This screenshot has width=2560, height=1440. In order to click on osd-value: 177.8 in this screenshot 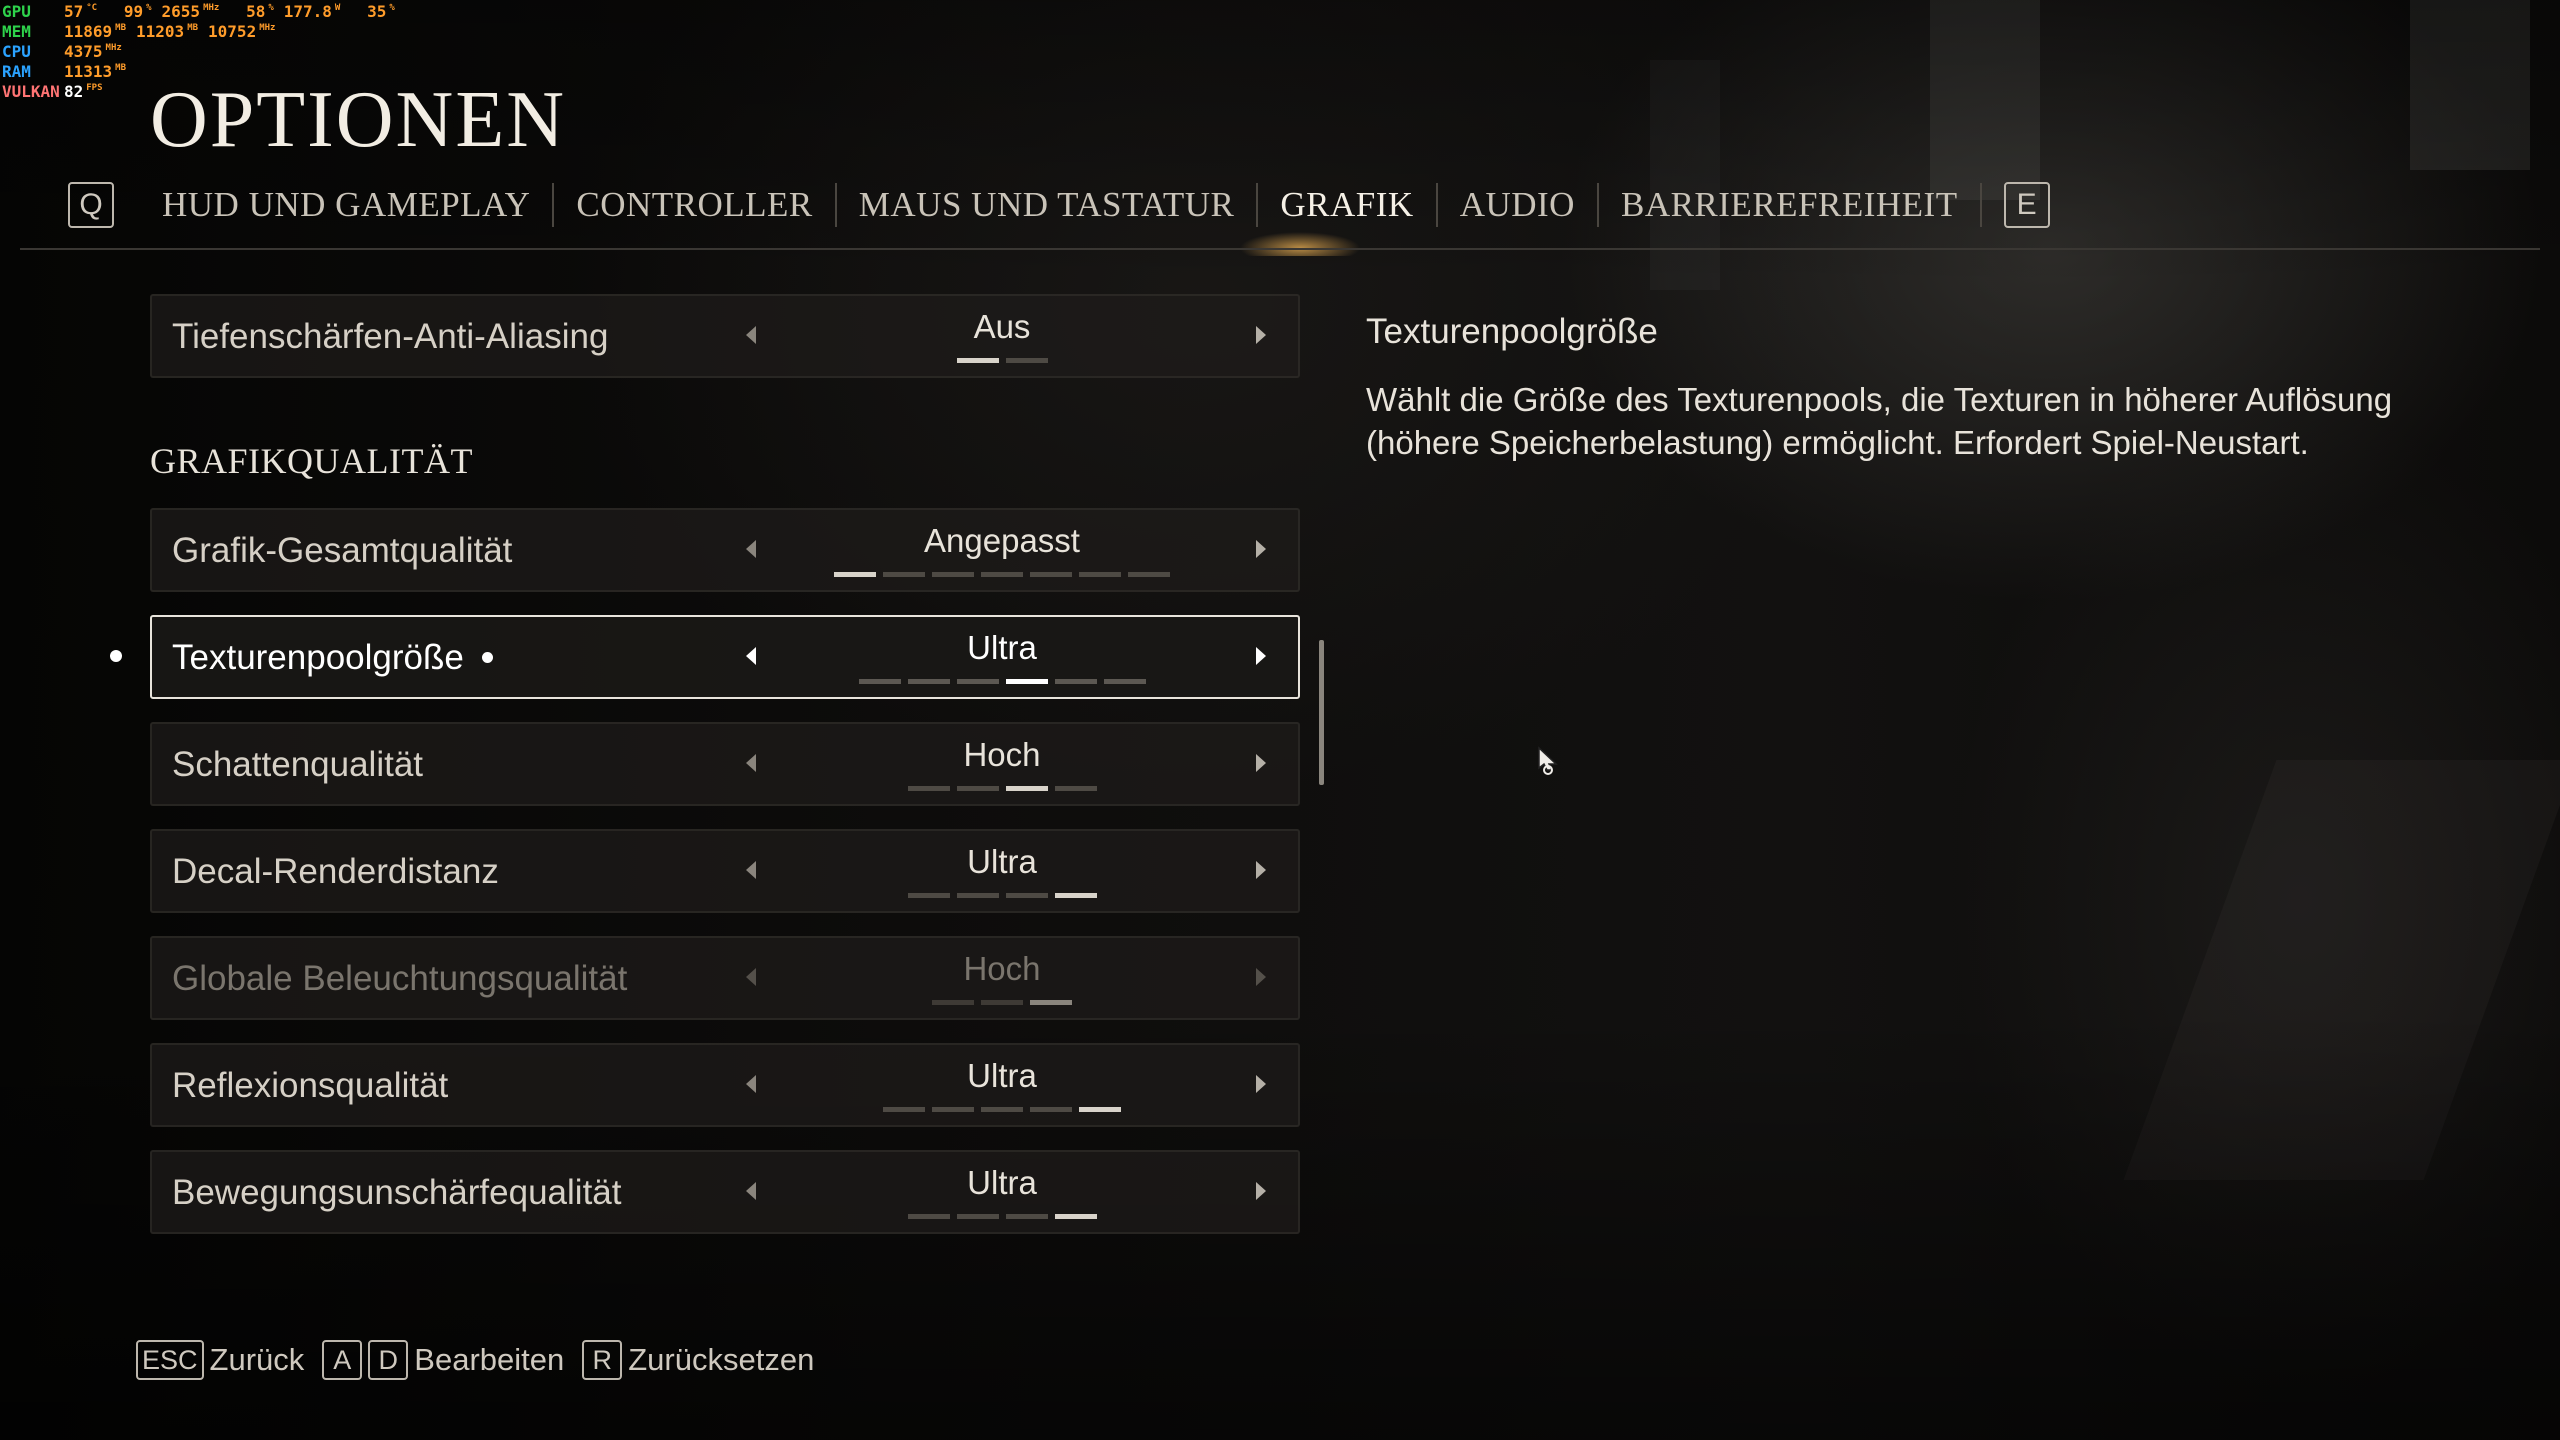, I will do `click(307, 11)`.